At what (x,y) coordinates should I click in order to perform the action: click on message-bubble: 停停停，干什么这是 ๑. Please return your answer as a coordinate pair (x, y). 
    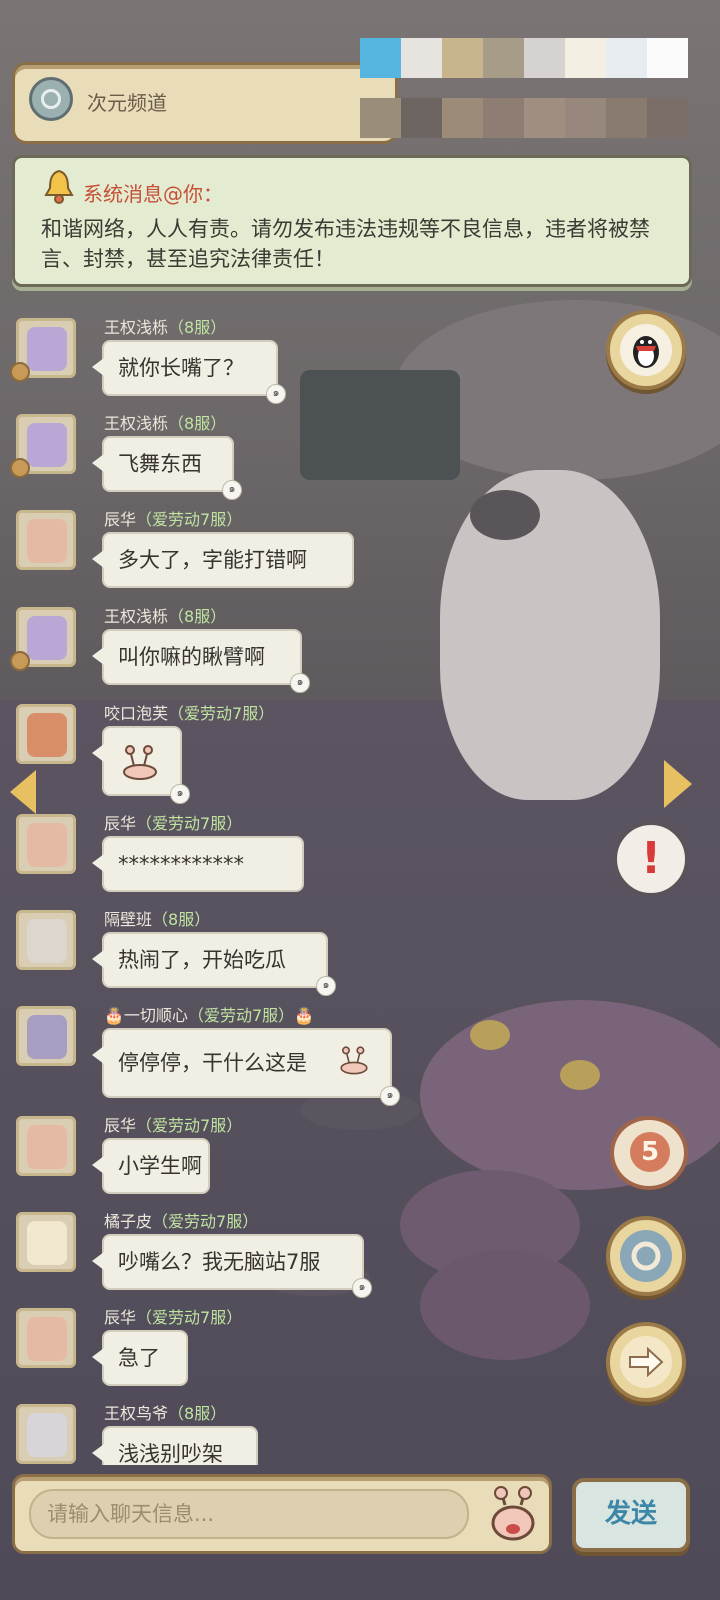
    Looking at the image, I should click on (246, 1067).